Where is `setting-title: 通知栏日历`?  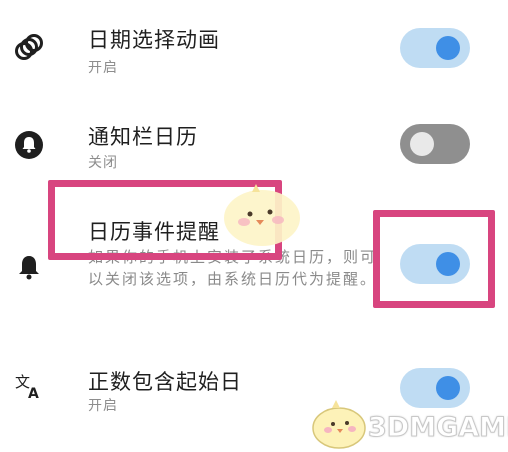 setting-title: 通知栏日历 is located at coordinates (143, 137).